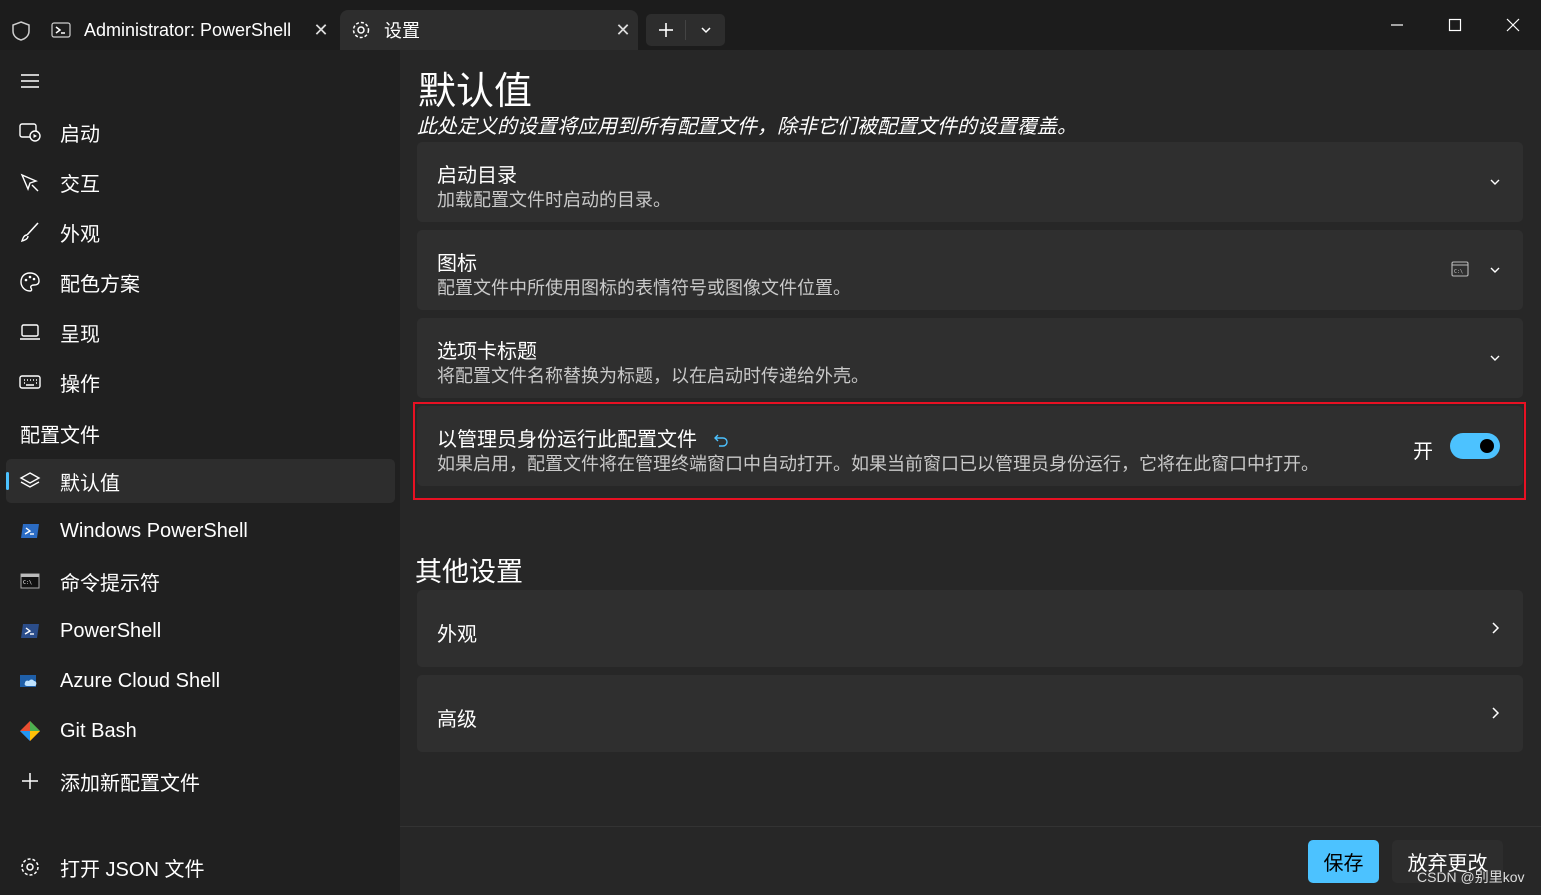 The height and width of the screenshot is (895, 1541). What do you see at coordinates (200, 132) in the screenshot?
I see `sidebar-item-startup: 启动` at bounding box center [200, 132].